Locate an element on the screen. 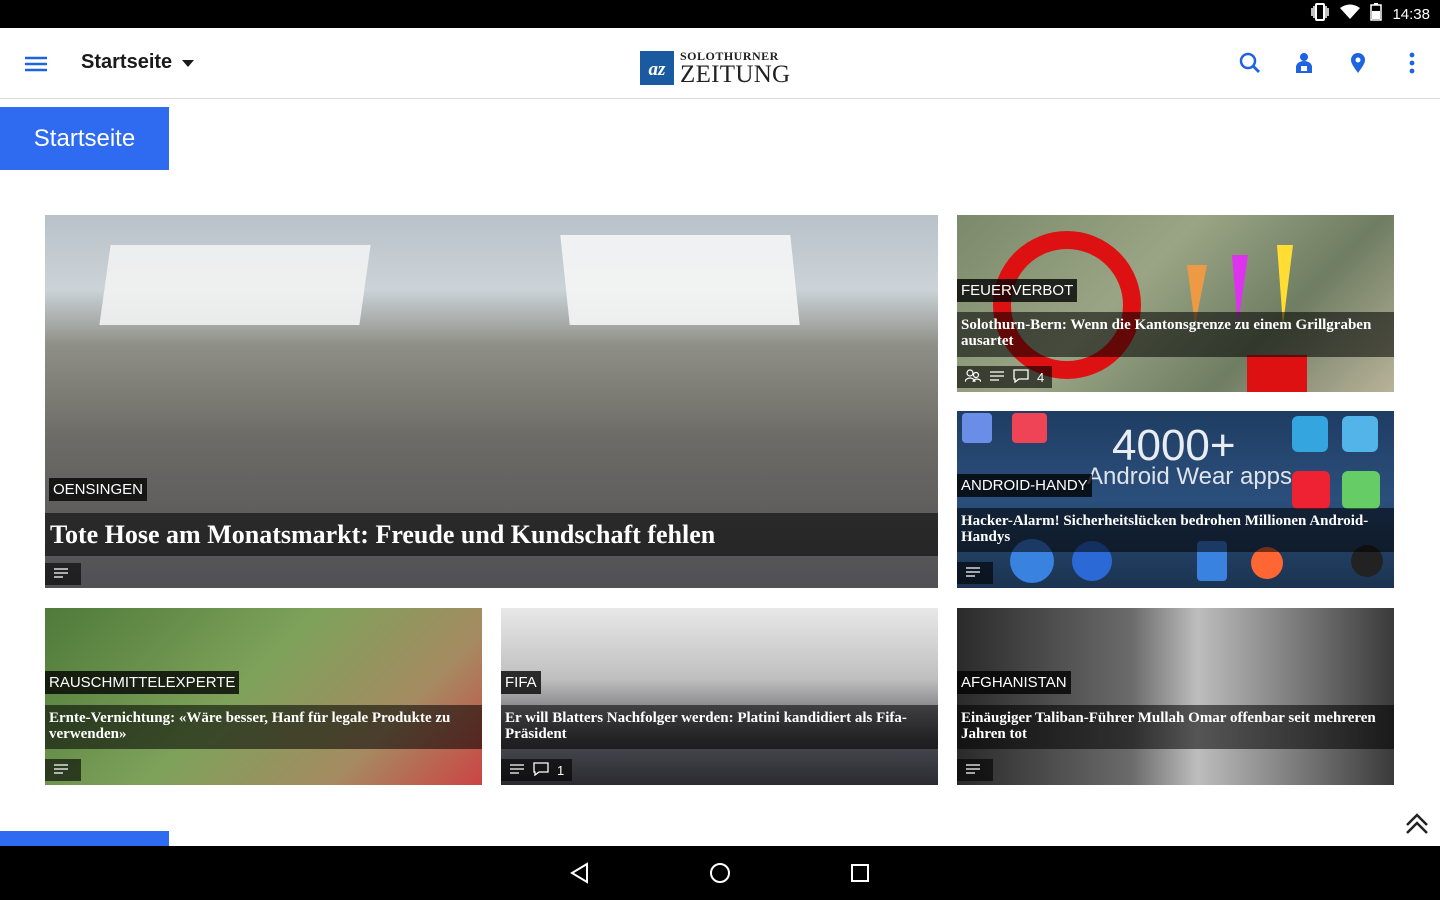  article-image: 4000+ Android Wear apps is located at coordinates (1175, 499).